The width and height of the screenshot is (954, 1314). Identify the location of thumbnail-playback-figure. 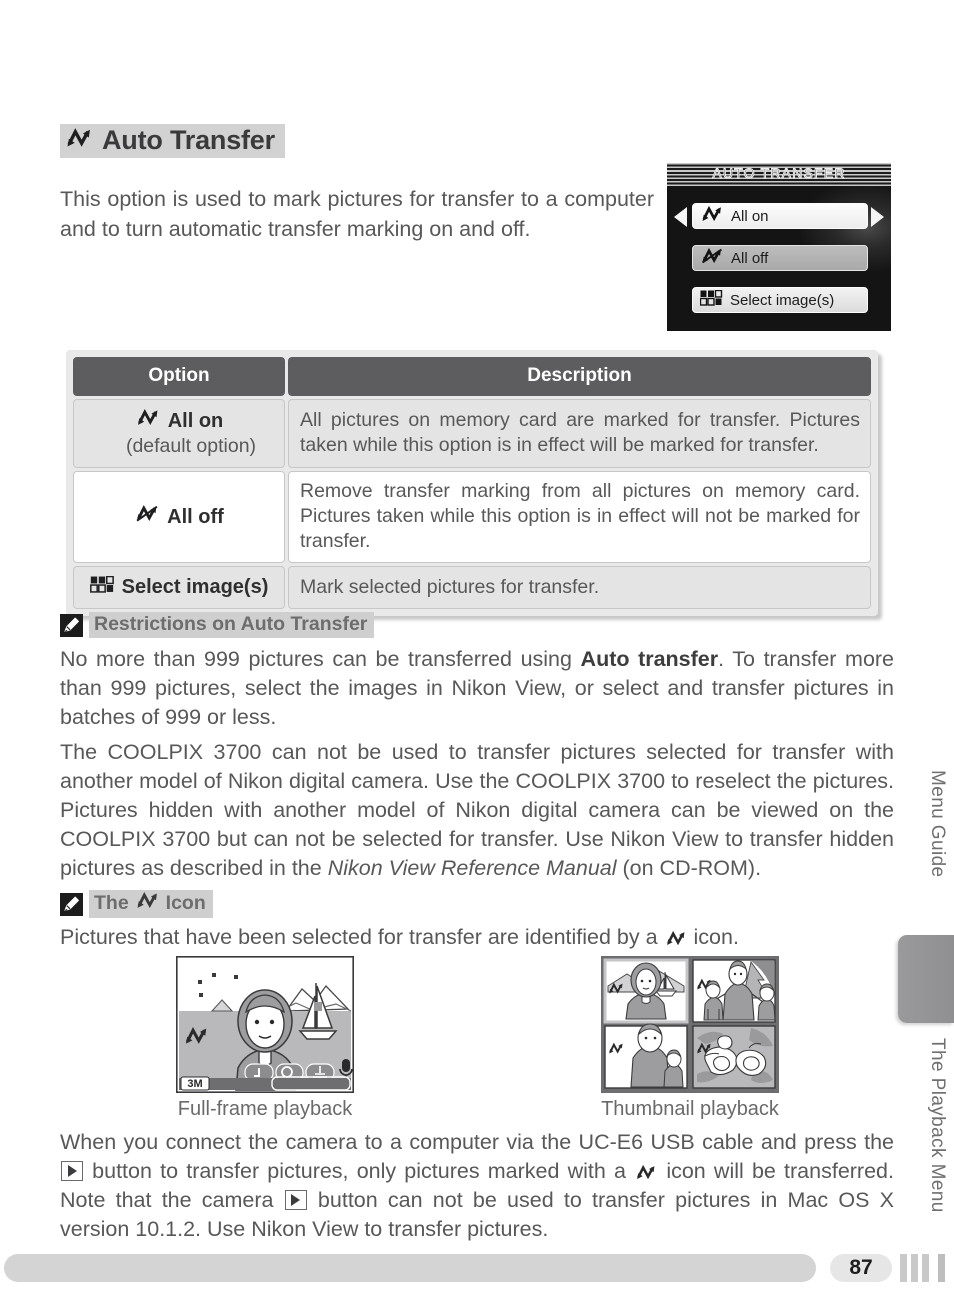
(690, 1024).